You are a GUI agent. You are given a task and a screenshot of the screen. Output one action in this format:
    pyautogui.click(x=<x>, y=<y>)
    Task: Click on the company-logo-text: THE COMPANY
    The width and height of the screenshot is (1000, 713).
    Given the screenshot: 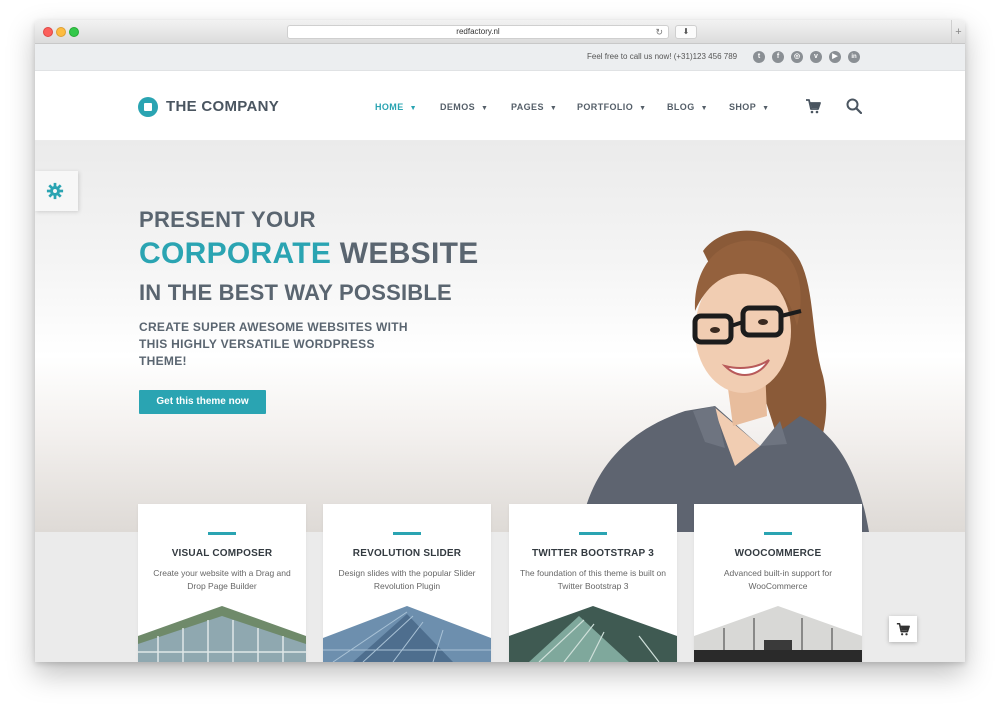 What is the action you would take?
    pyautogui.click(x=222, y=106)
    